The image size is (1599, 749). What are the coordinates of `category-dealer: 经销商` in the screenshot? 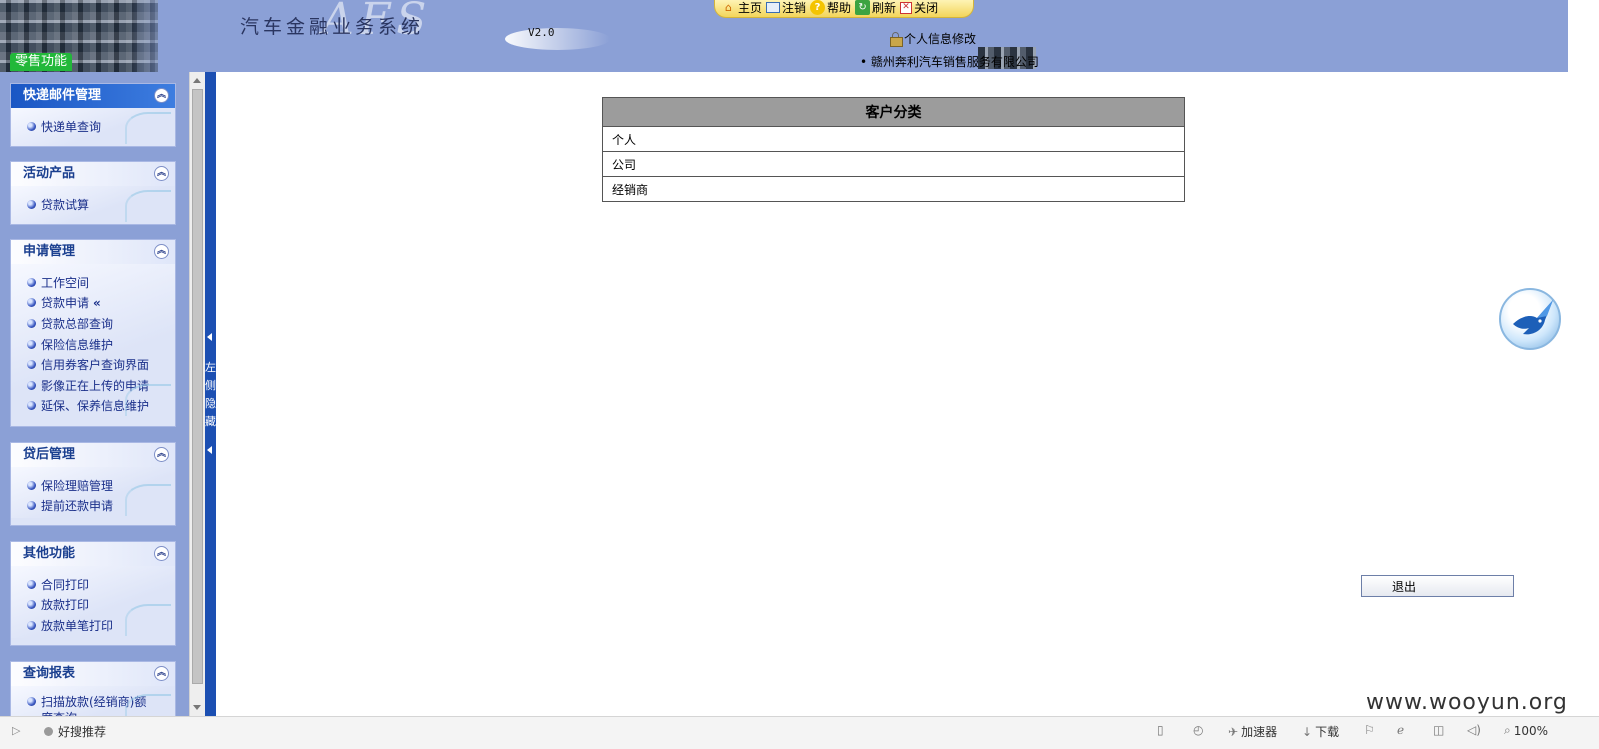 It's located at (893, 189).